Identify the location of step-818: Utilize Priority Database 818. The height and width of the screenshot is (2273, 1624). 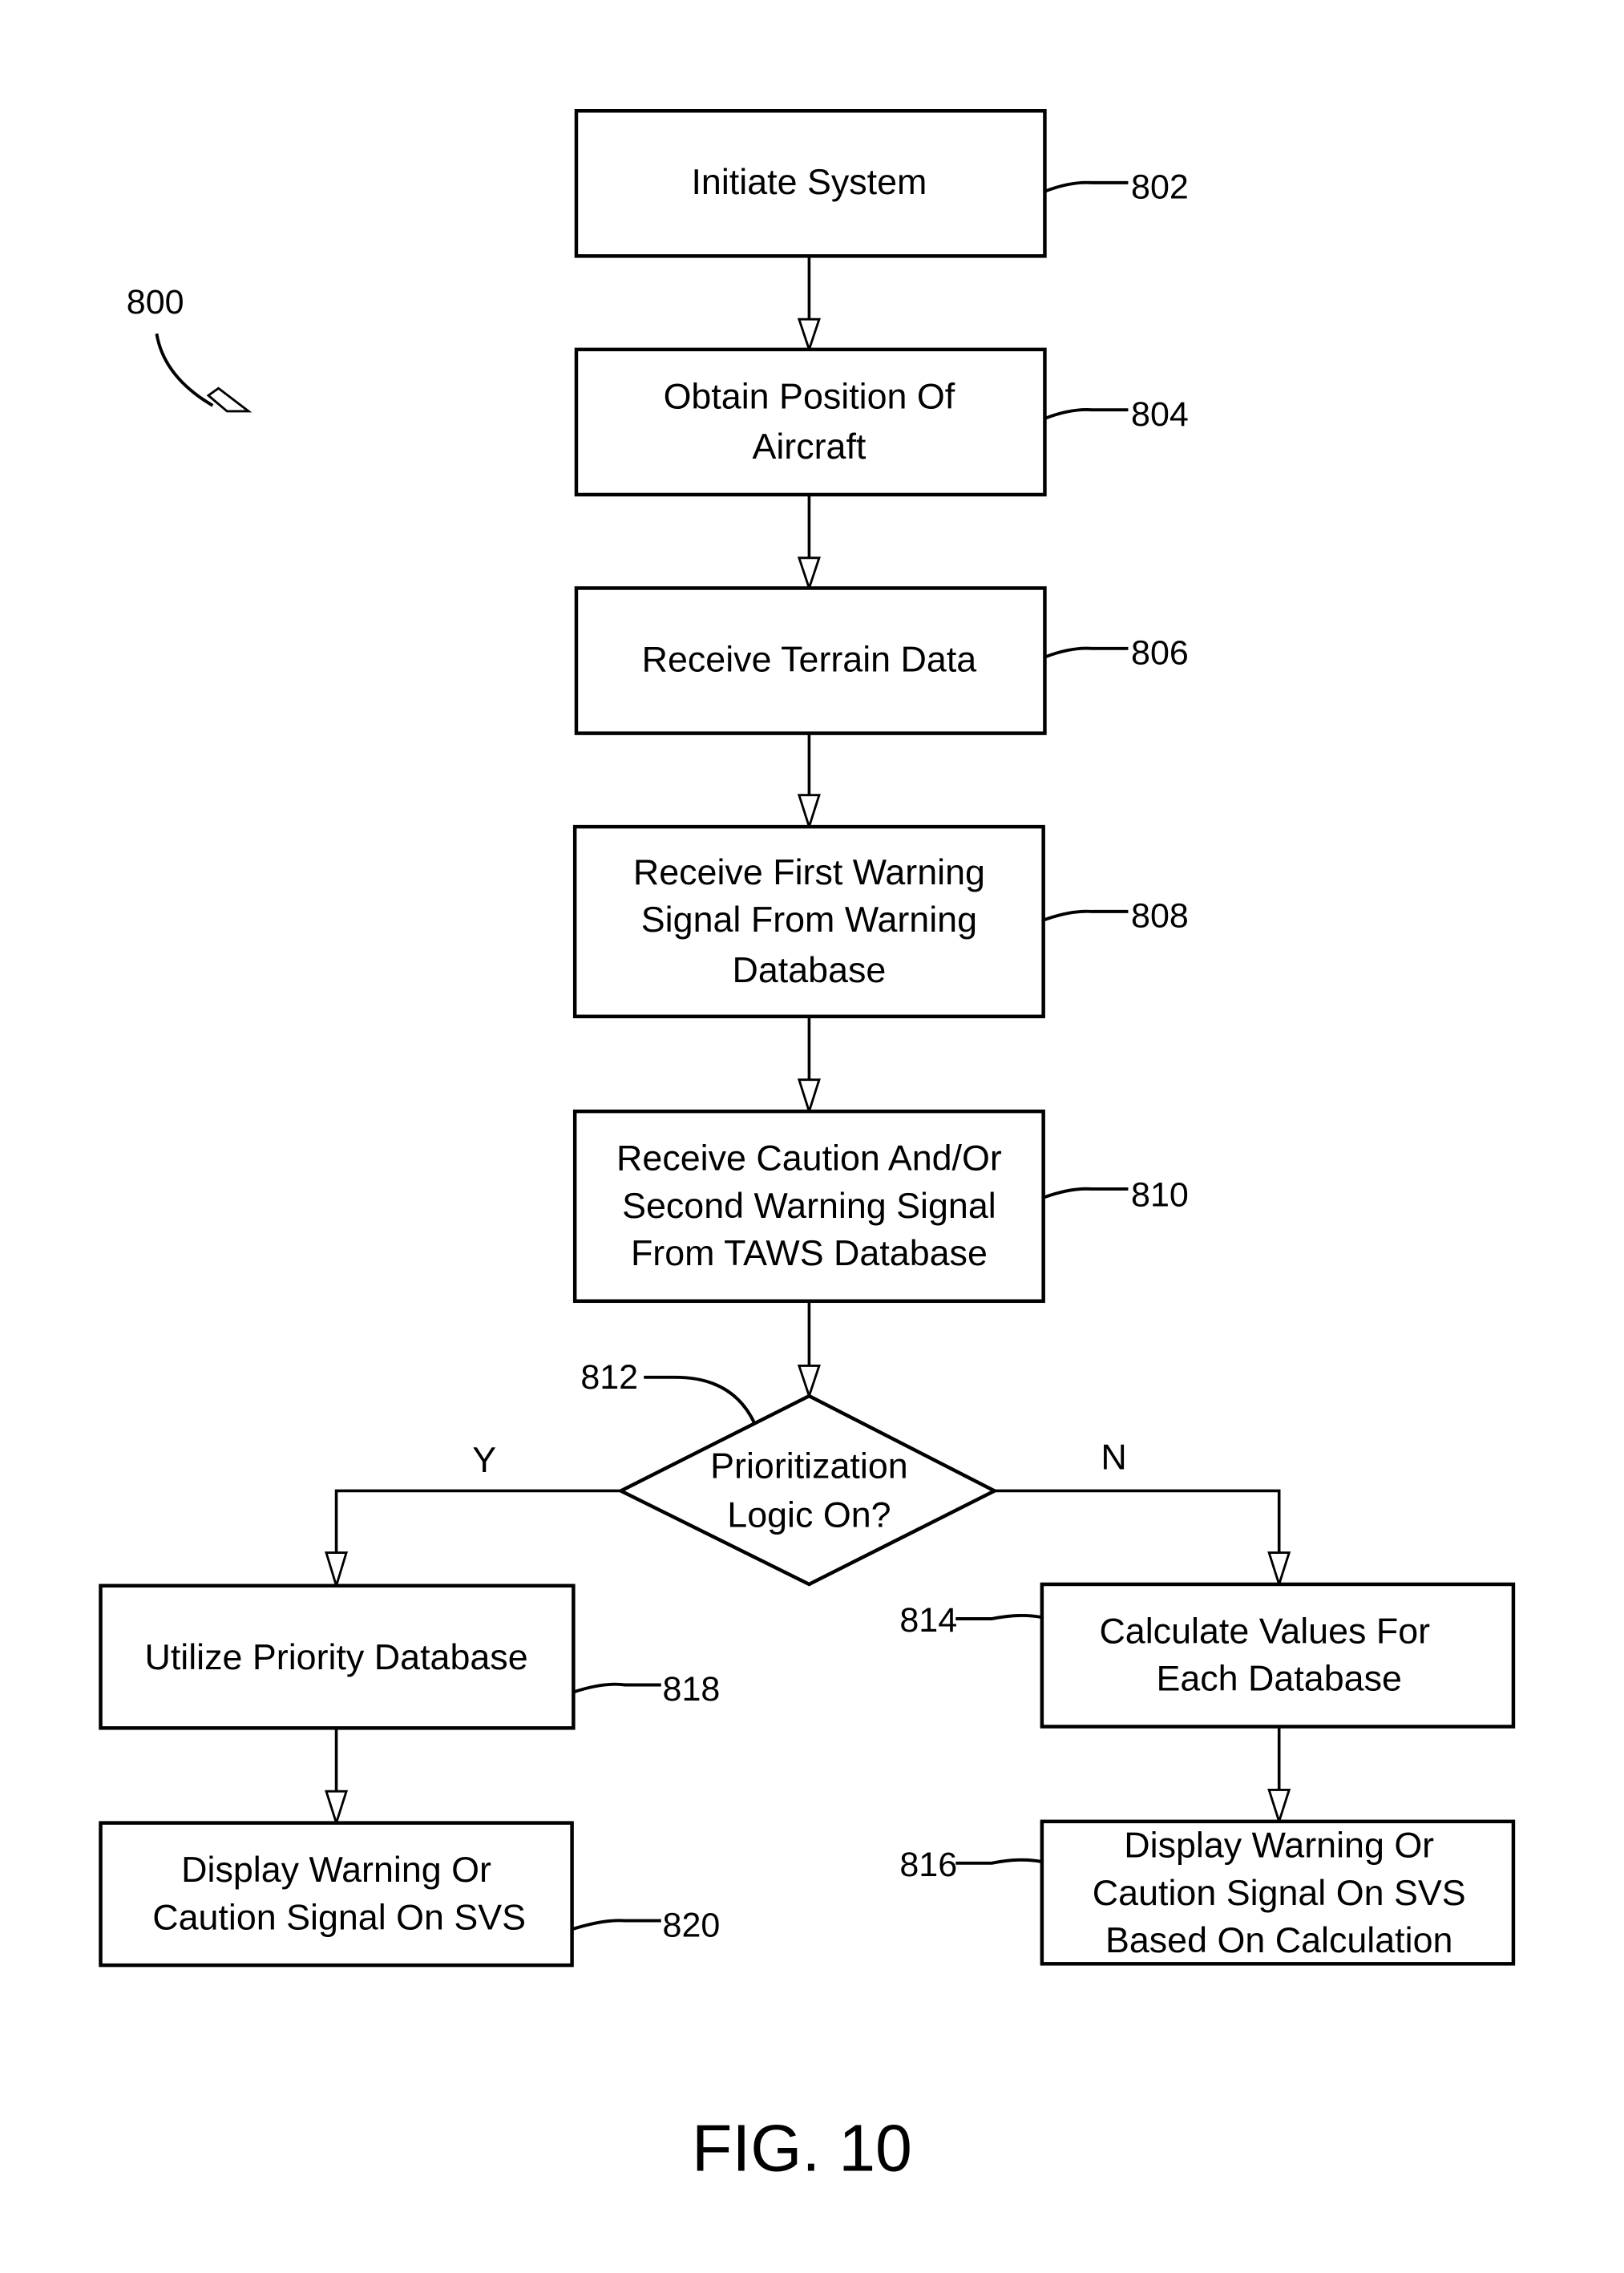
(410, 1656).